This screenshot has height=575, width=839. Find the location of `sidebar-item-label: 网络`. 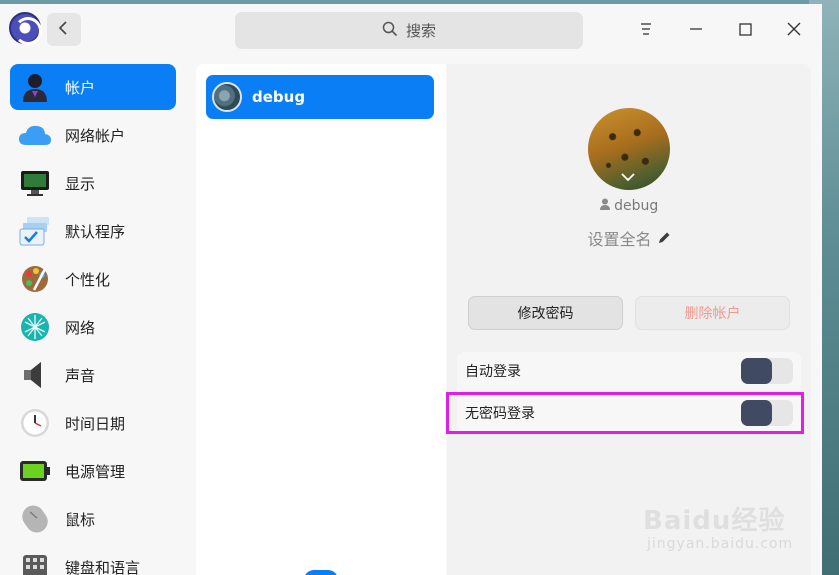

sidebar-item-label: 网络 is located at coordinates (80, 327).